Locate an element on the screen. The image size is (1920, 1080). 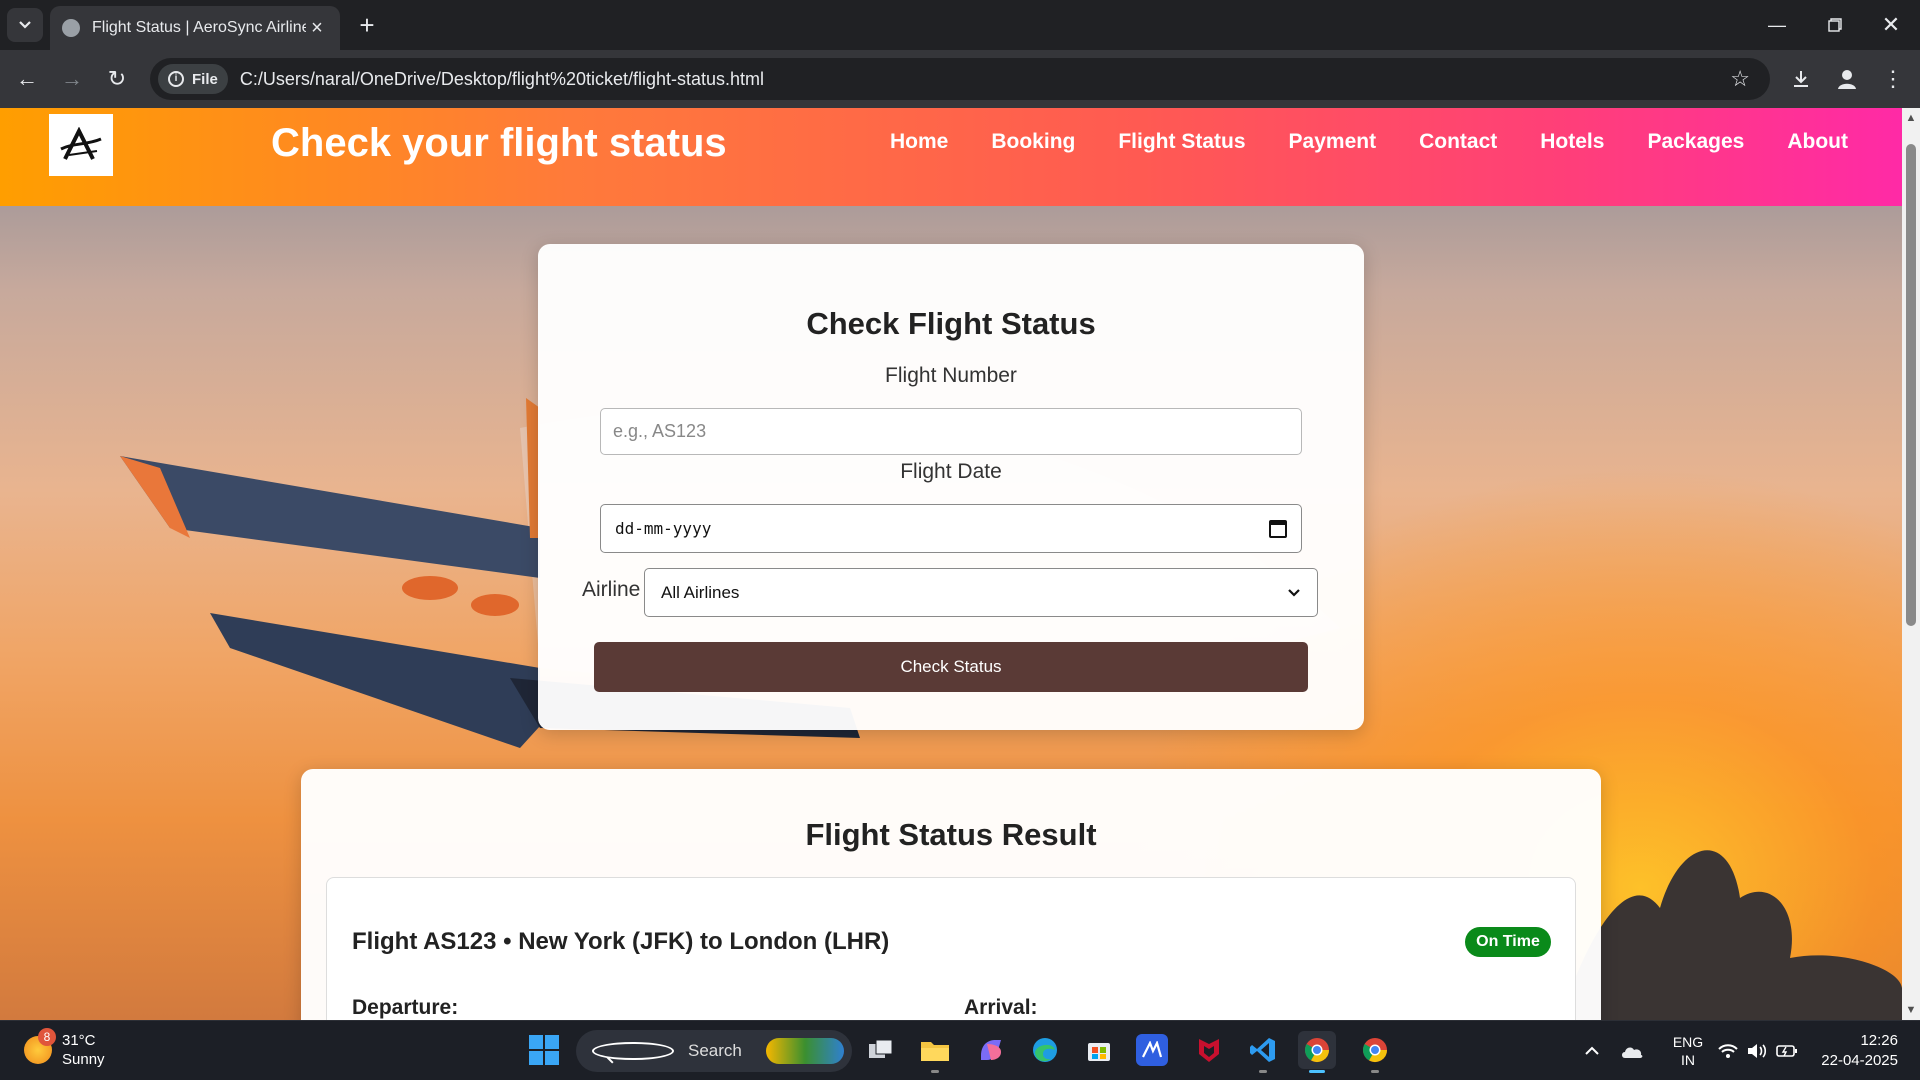
nav-link-hotels: Hotels is located at coordinates (1572, 142).